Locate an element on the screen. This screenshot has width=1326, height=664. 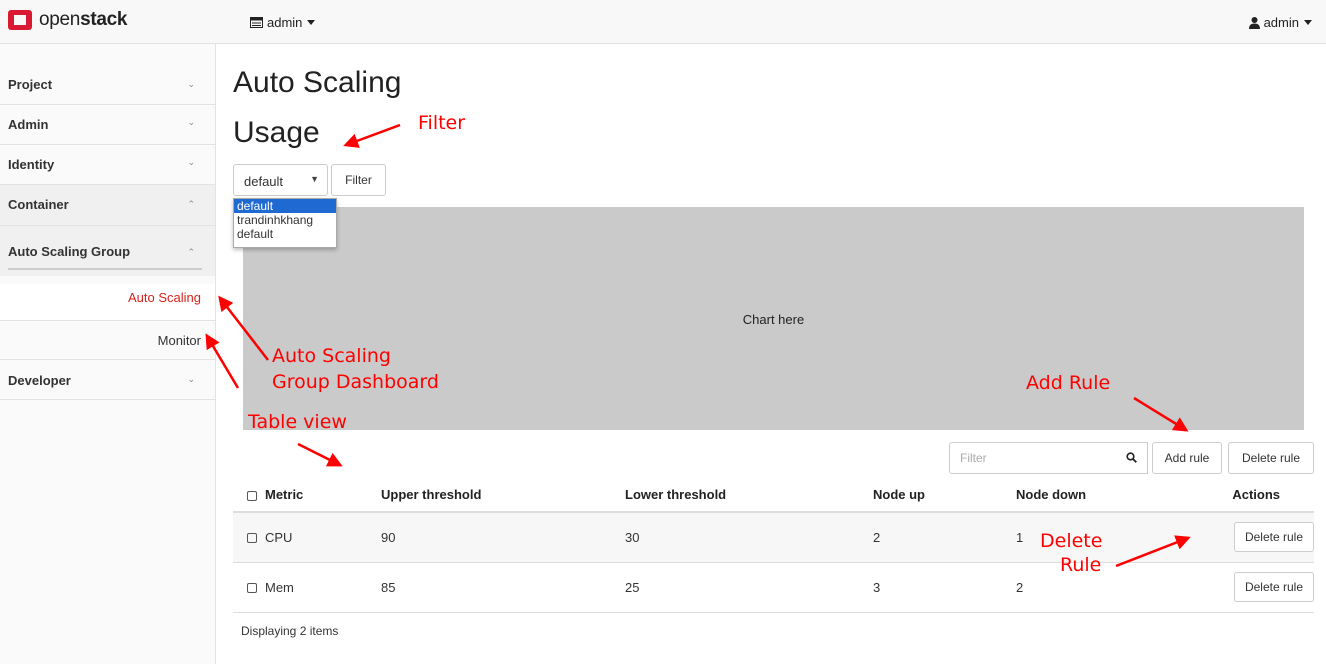
column-header: Node down is located at coordinates (1098, 495).